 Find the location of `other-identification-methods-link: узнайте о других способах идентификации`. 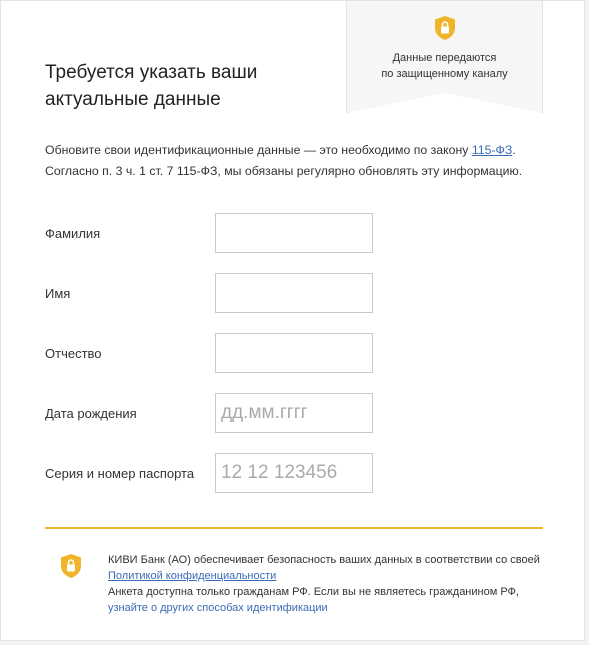

other-identification-methods-link: узнайте о других способах идентификации is located at coordinates (328, 608).